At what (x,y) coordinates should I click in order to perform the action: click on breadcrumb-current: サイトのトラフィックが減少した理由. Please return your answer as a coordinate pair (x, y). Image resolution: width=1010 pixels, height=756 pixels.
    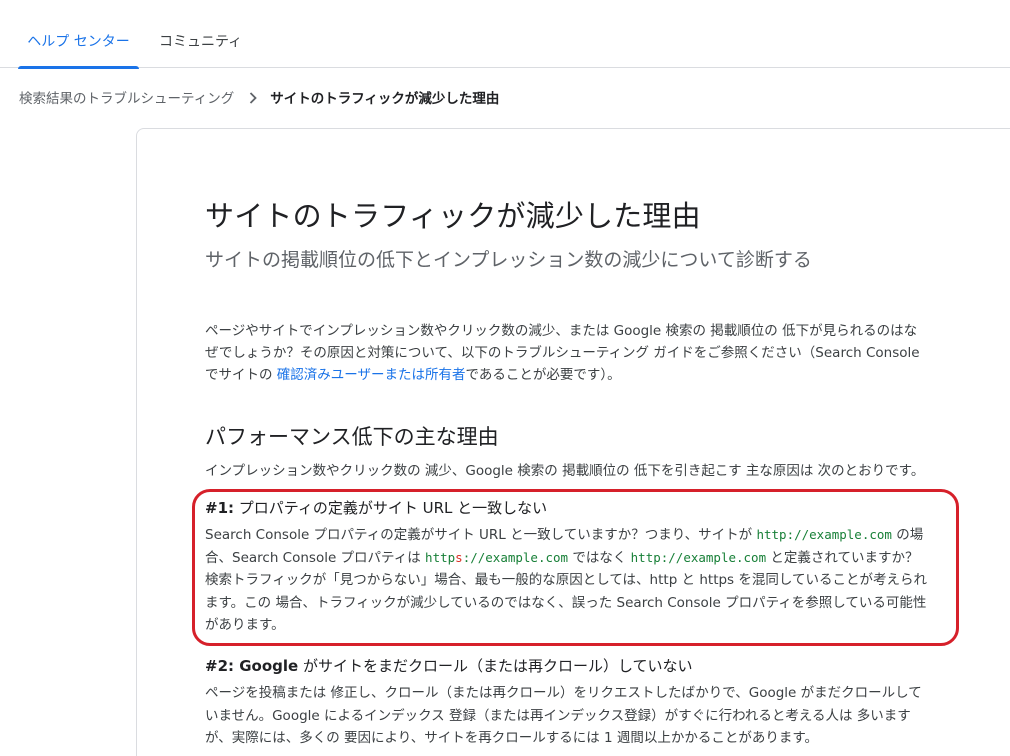
    Looking at the image, I should click on (385, 99).